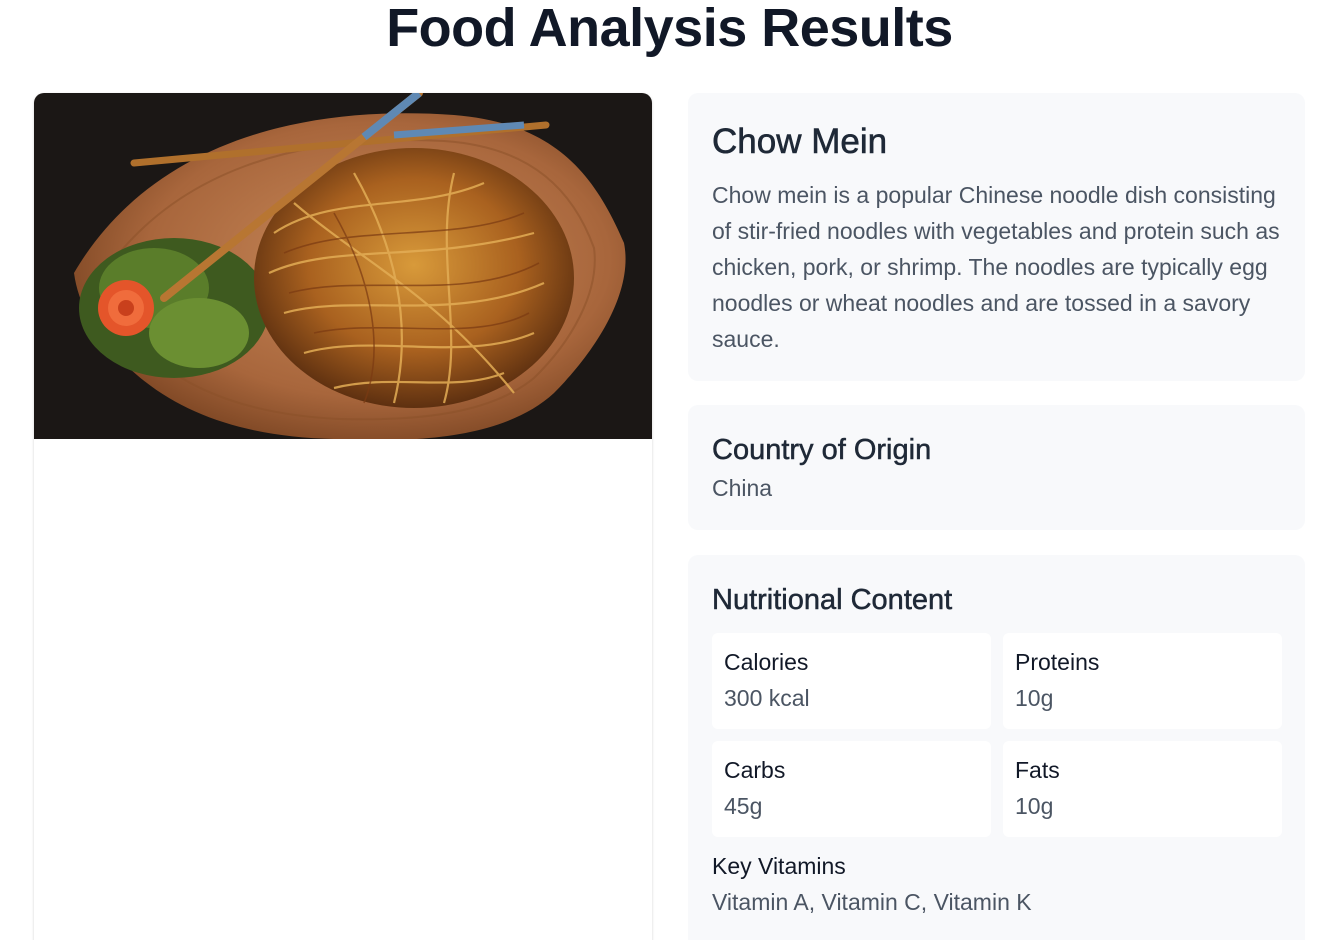 The width and height of the screenshot is (1339, 940). What do you see at coordinates (851, 681) in the screenshot?
I see `calories-tile: Calories 300 kcal` at bounding box center [851, 681].